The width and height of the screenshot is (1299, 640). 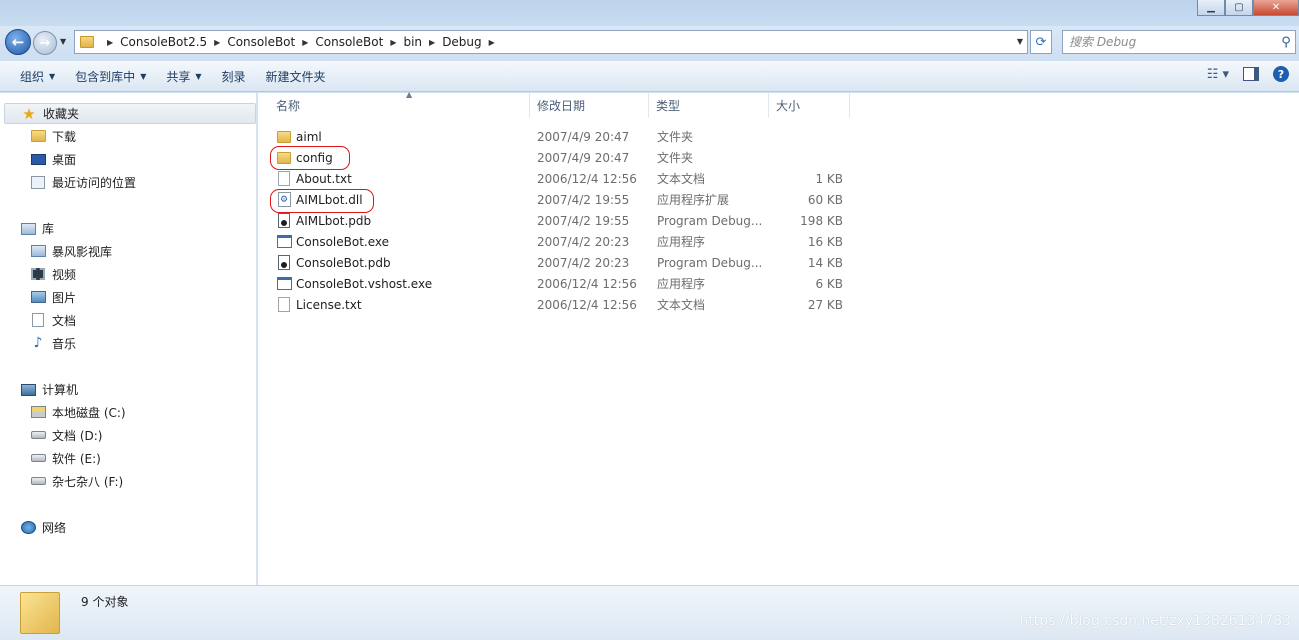 What do you see at coordinates (364, 283) in the screenshot?
I see `file-name: ConsoleBot.vshost.exe` at bounding box center [364, 283].